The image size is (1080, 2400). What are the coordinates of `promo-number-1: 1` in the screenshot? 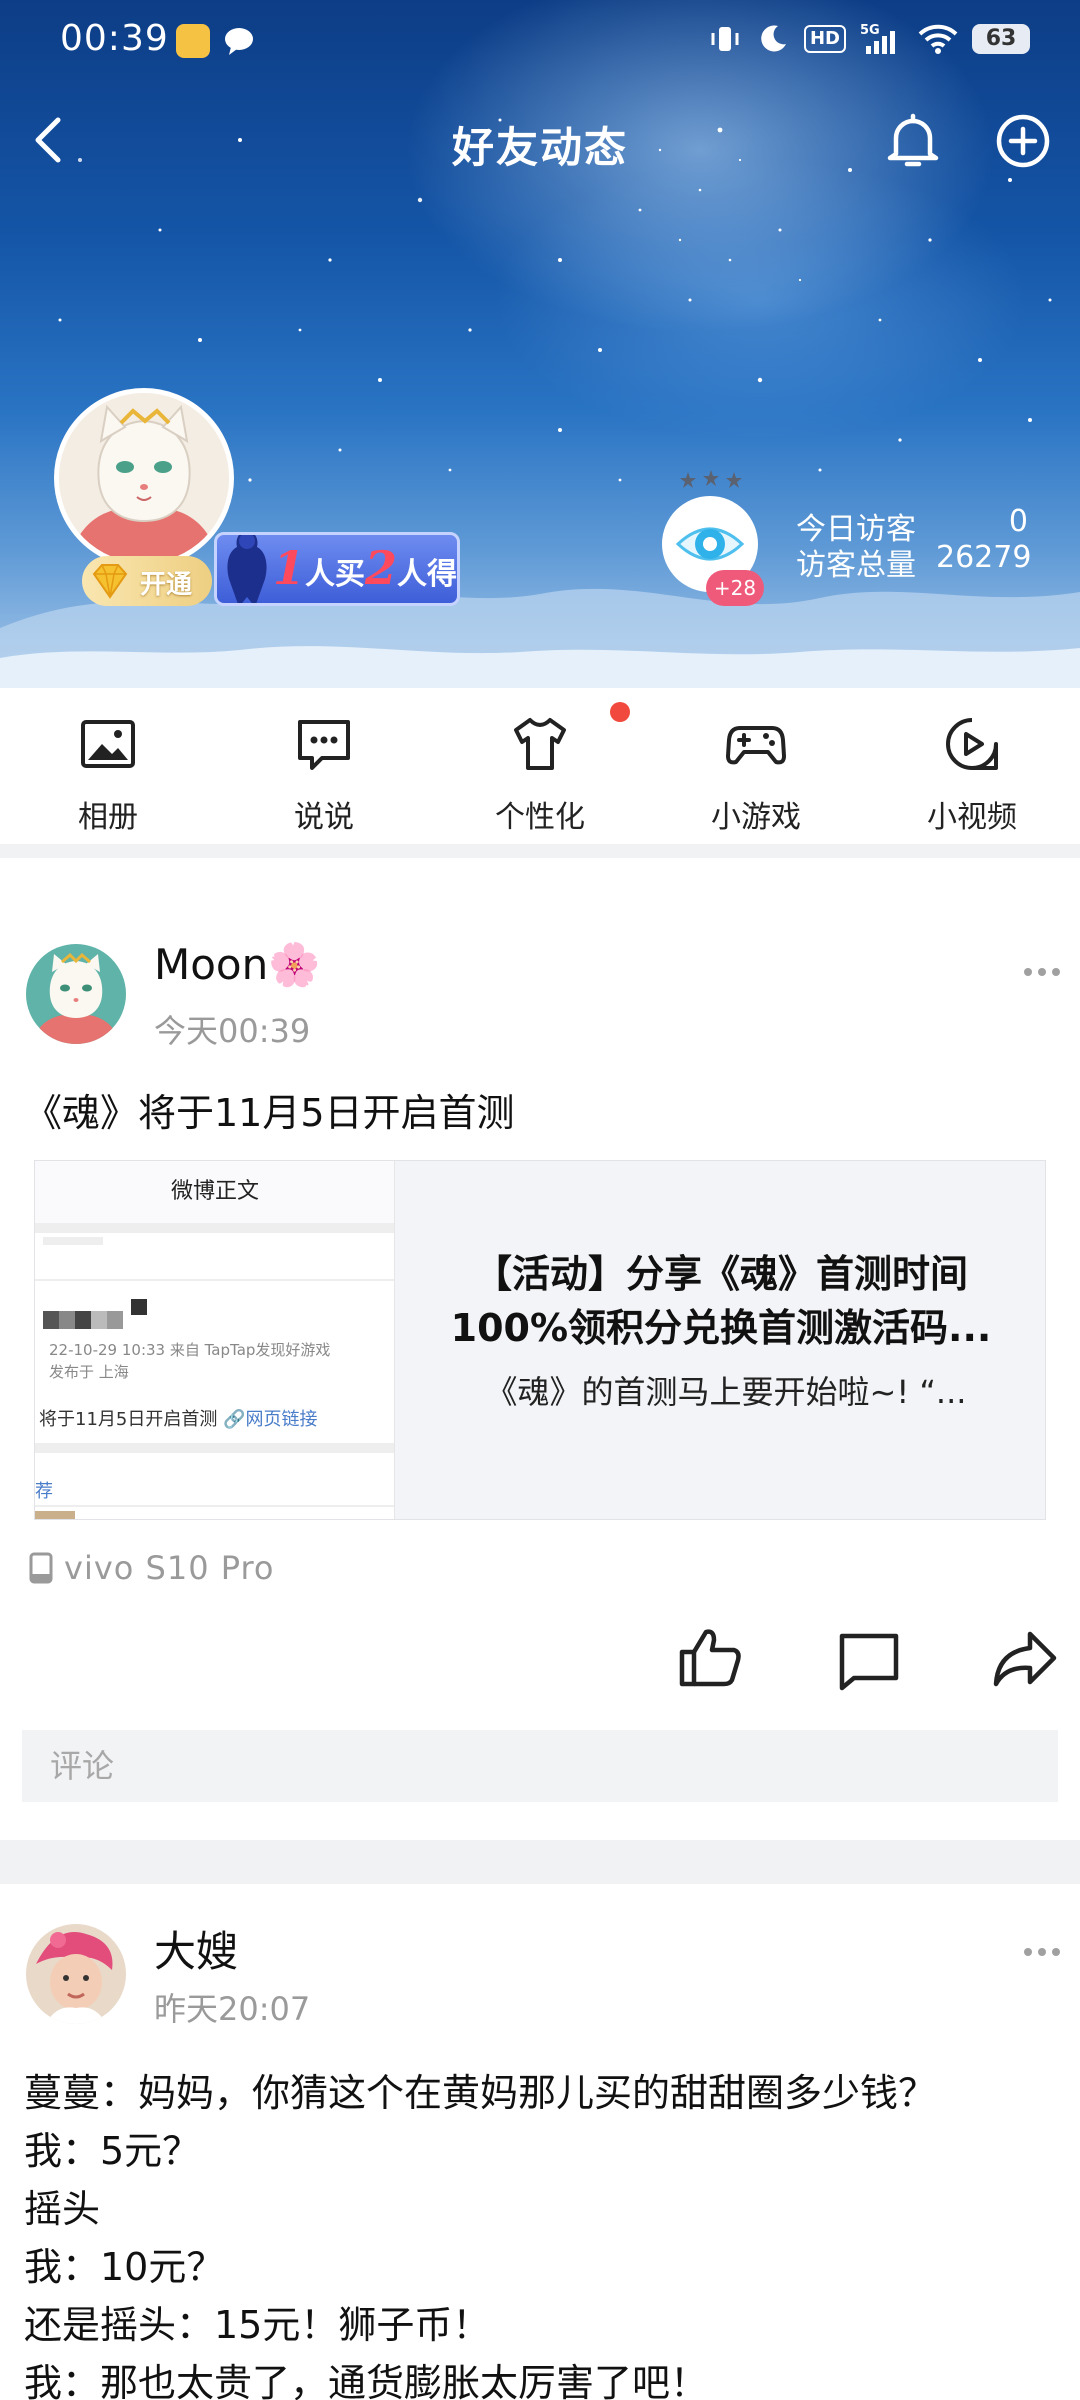 It's located at (289, 568).